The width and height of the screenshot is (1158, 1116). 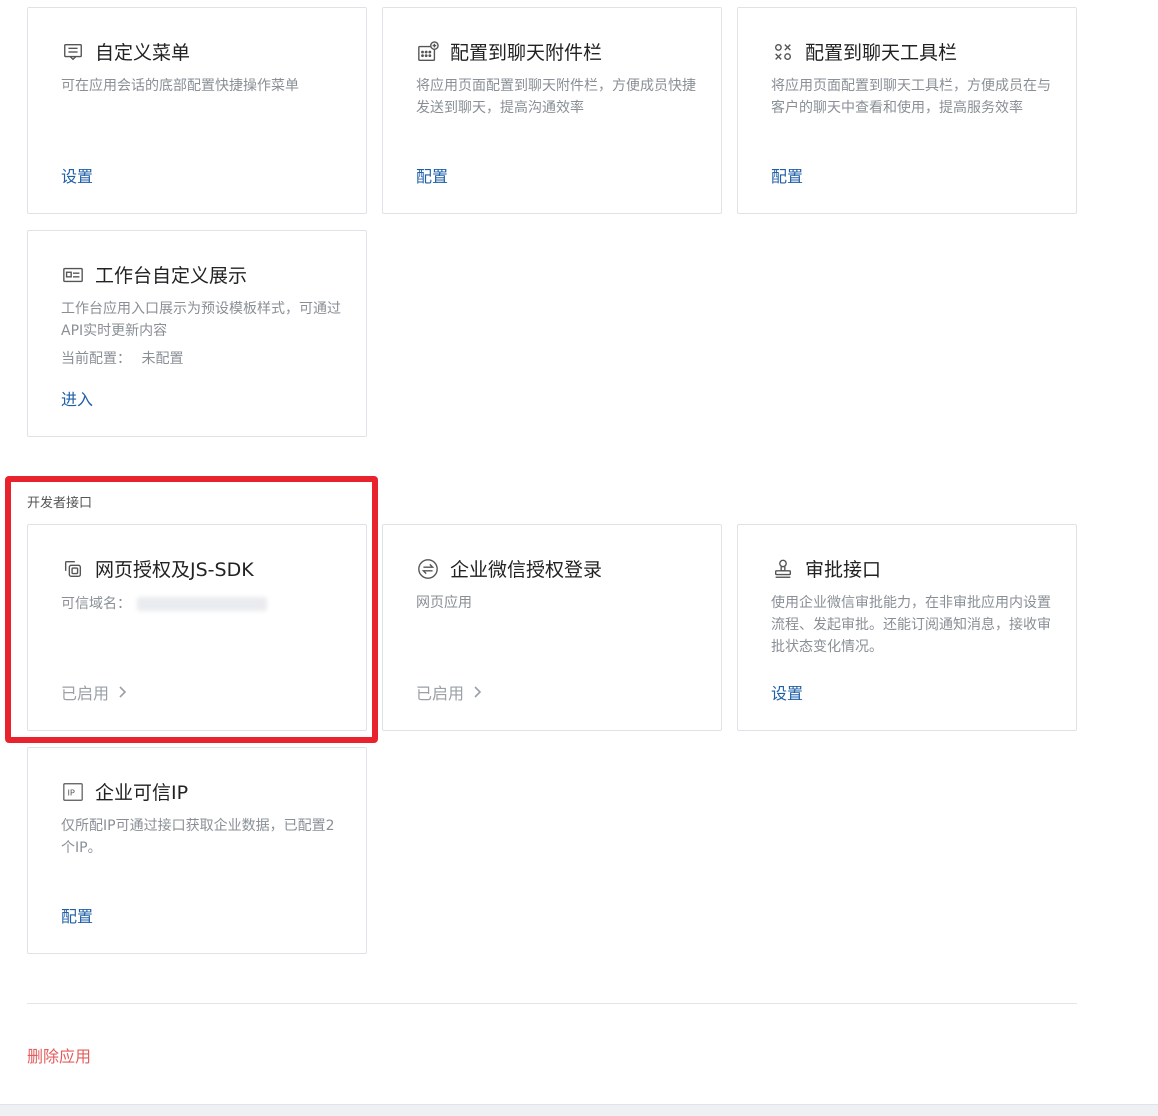 I want to click on current-config-value: 未配置, so click(x=162, y=359).